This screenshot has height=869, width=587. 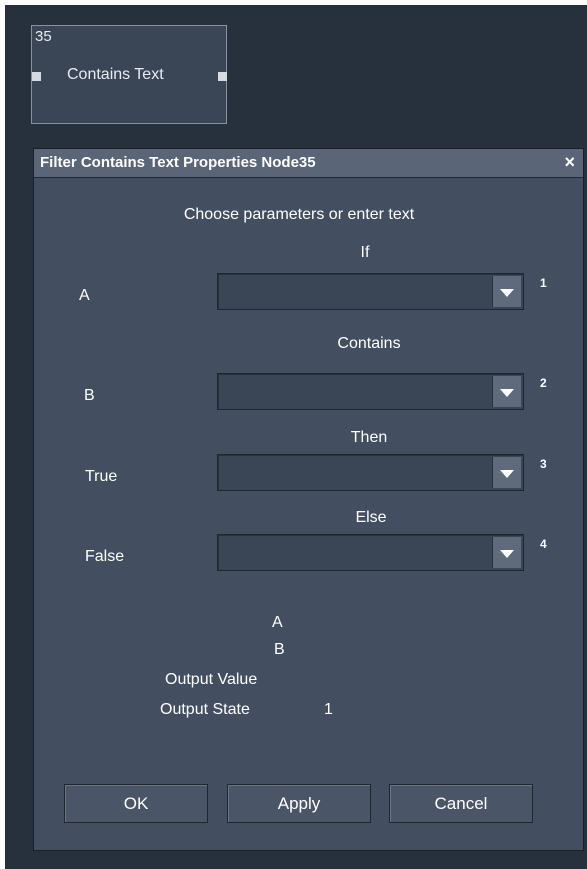 I want to click on section-then-label: Then, so click(x=369, y=437).